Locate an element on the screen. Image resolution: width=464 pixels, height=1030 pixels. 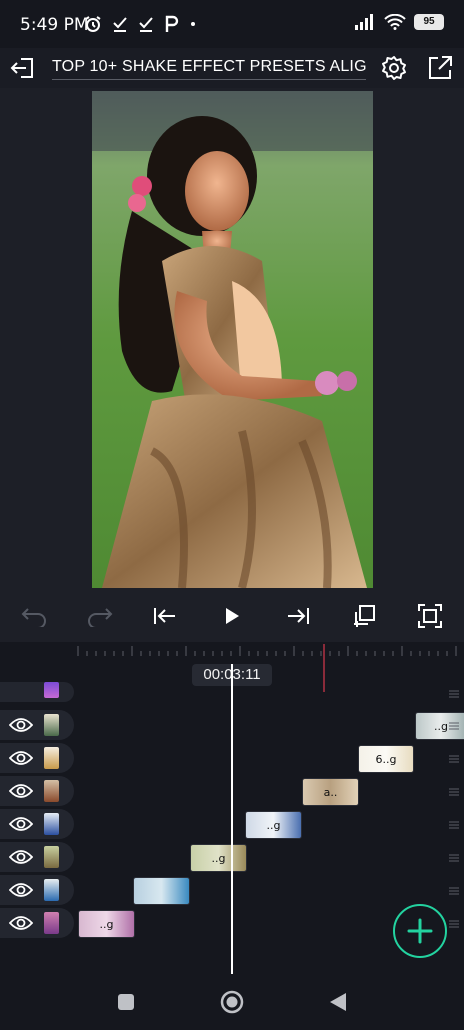
undo-button is located at coordinates (34, 616).